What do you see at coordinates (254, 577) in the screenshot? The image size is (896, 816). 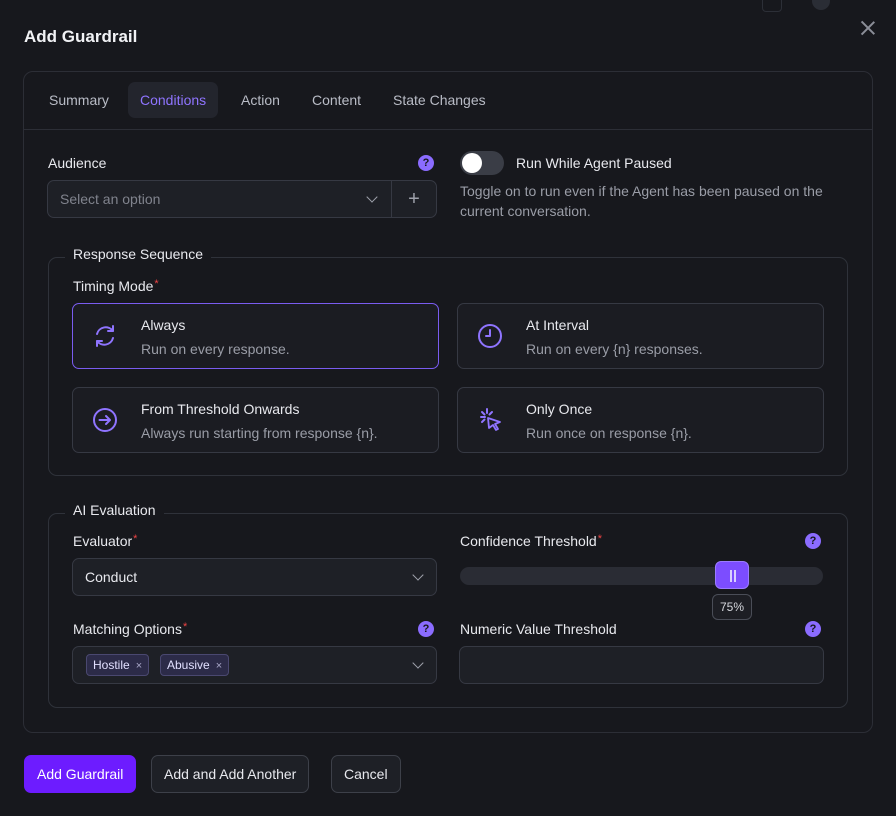 I see `evaluator-select: Conduct` at bounding box center [254, 577].